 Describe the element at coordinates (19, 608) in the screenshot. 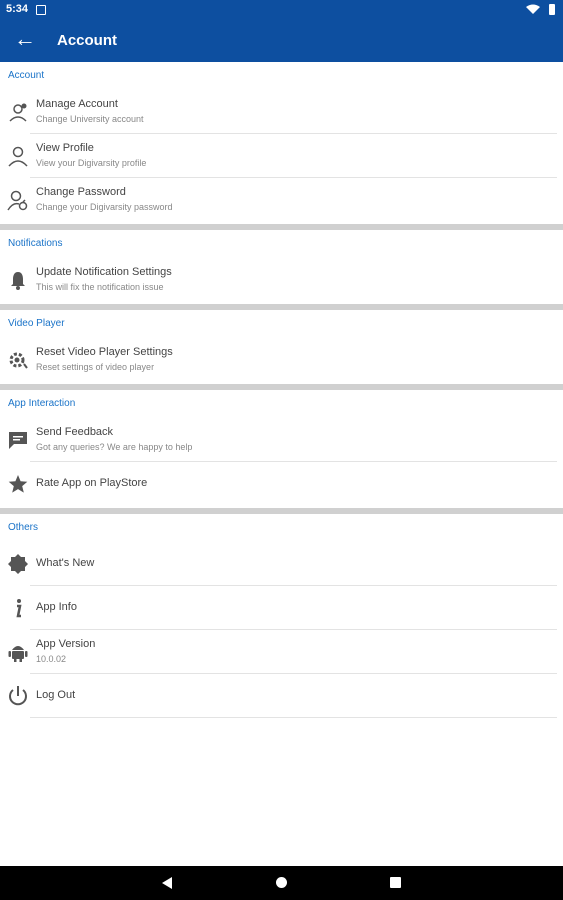

I see `info-icon` at that location.